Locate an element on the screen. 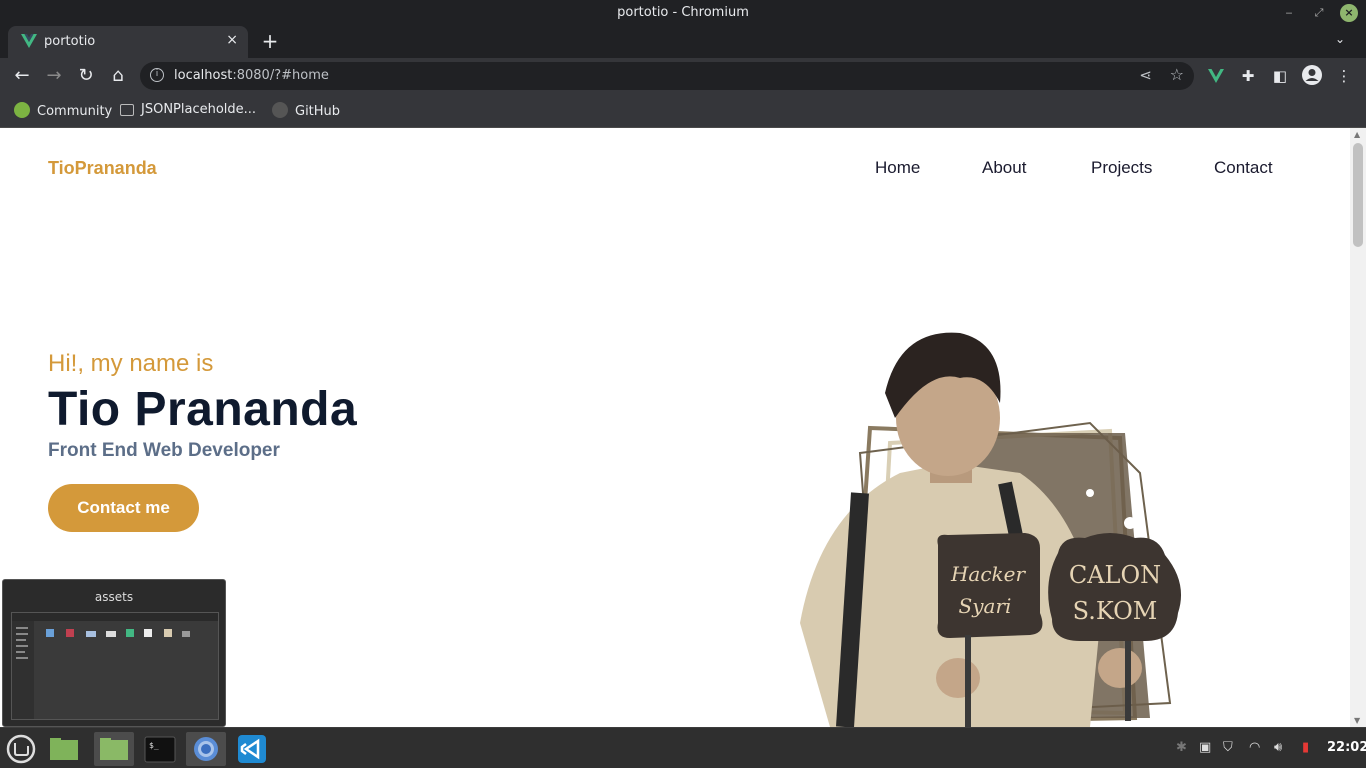 The width and height of the screenshot is (1366, 768). window-preview-popup: assets is located at coordinates (114, 653).